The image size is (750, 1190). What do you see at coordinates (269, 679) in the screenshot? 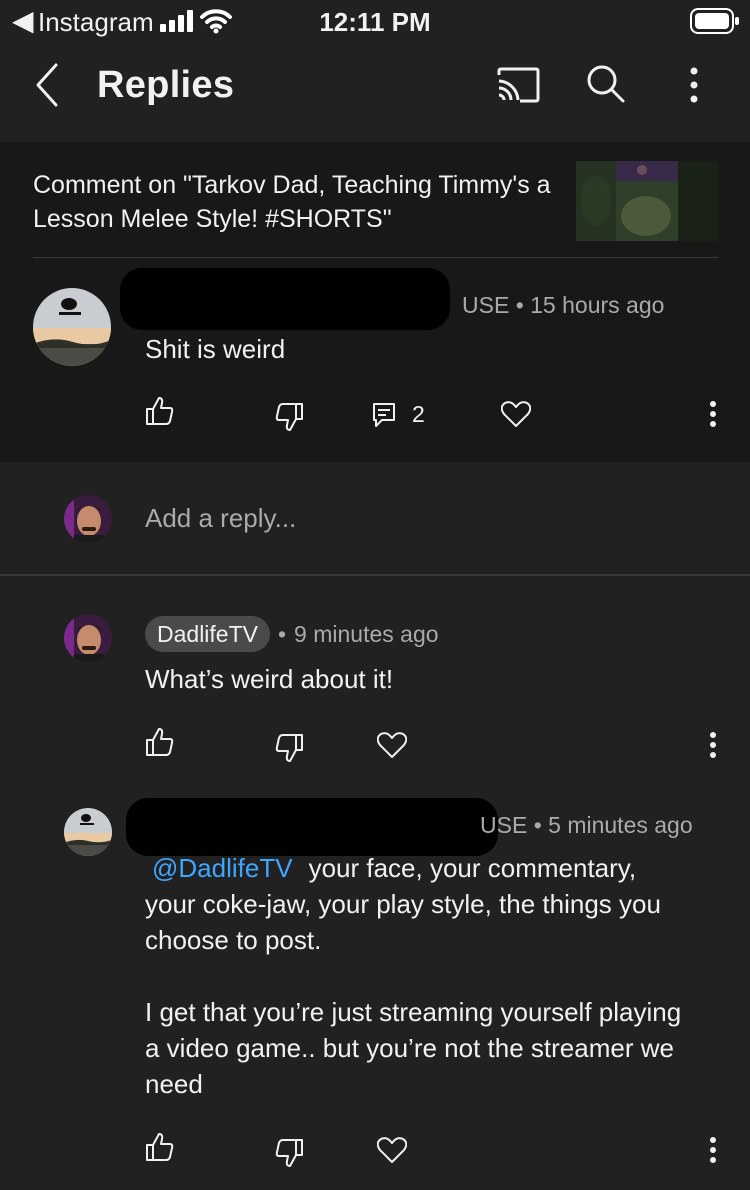
I see `reply-text: What’s weird about it!` at bounding box center [269, 679].